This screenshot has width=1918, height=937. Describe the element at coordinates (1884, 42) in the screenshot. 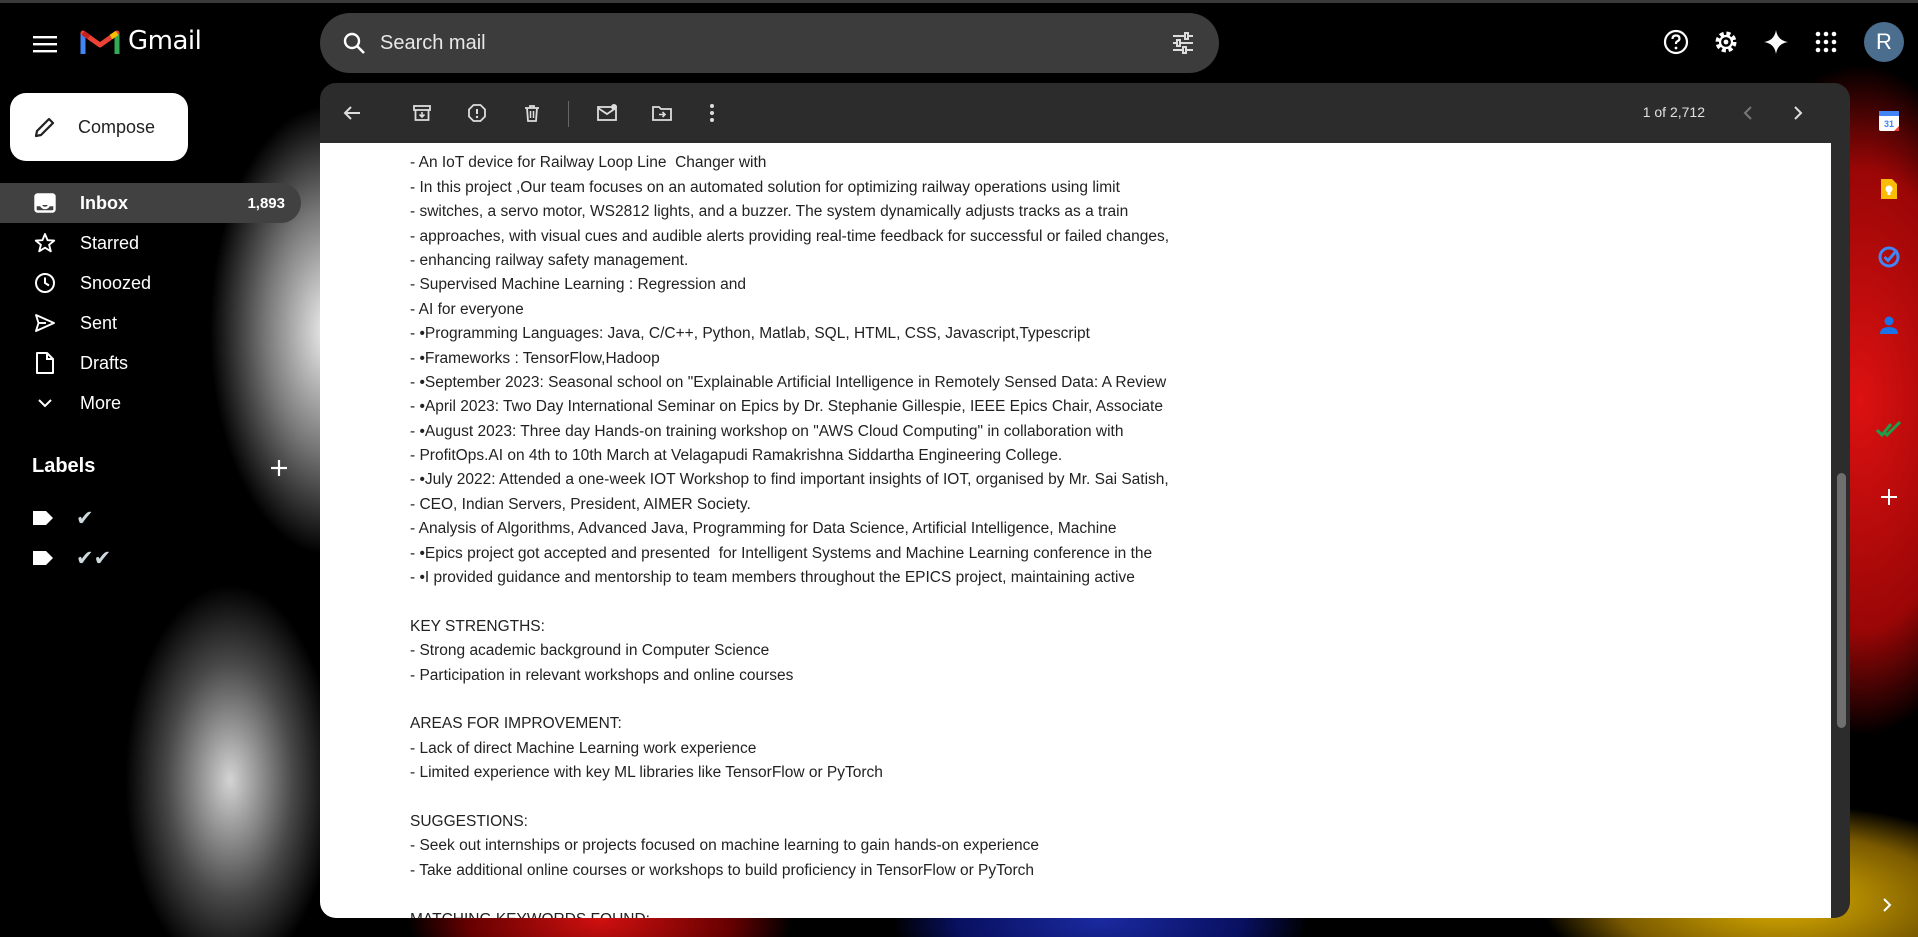

I see `account-avatar: R` at that location.